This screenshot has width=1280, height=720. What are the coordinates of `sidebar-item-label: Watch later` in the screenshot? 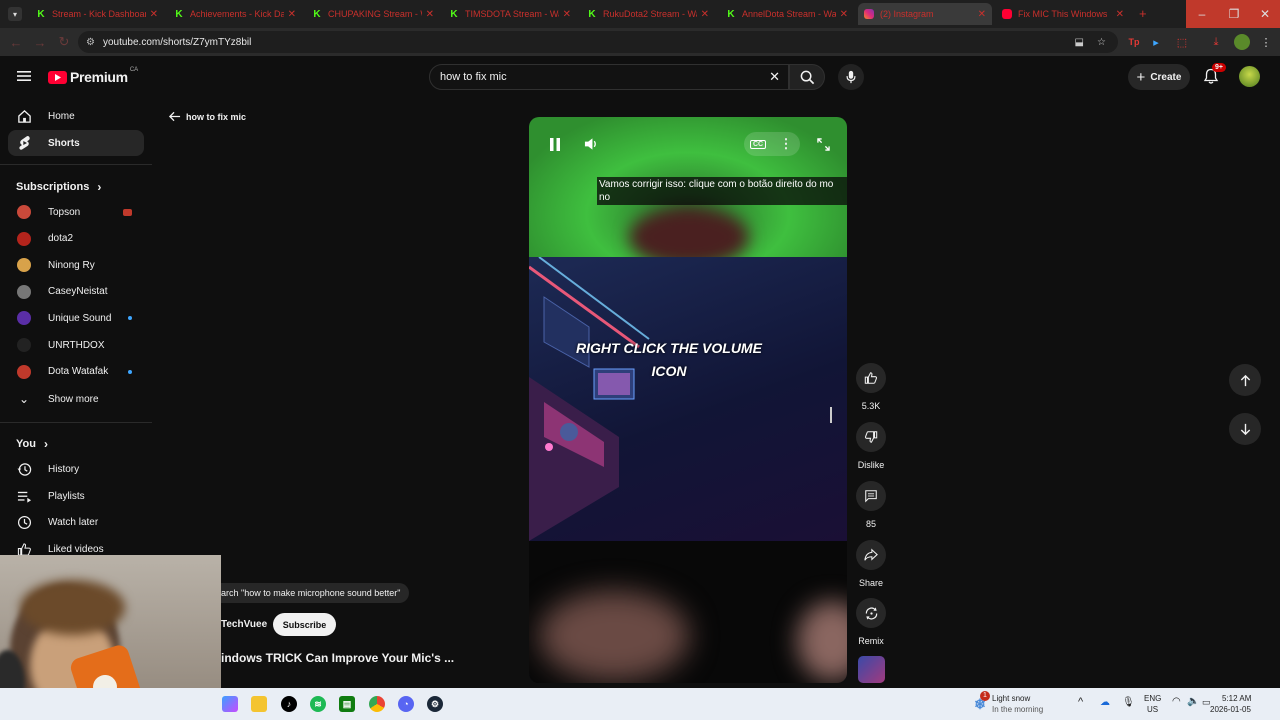 It's located at (73, 522).